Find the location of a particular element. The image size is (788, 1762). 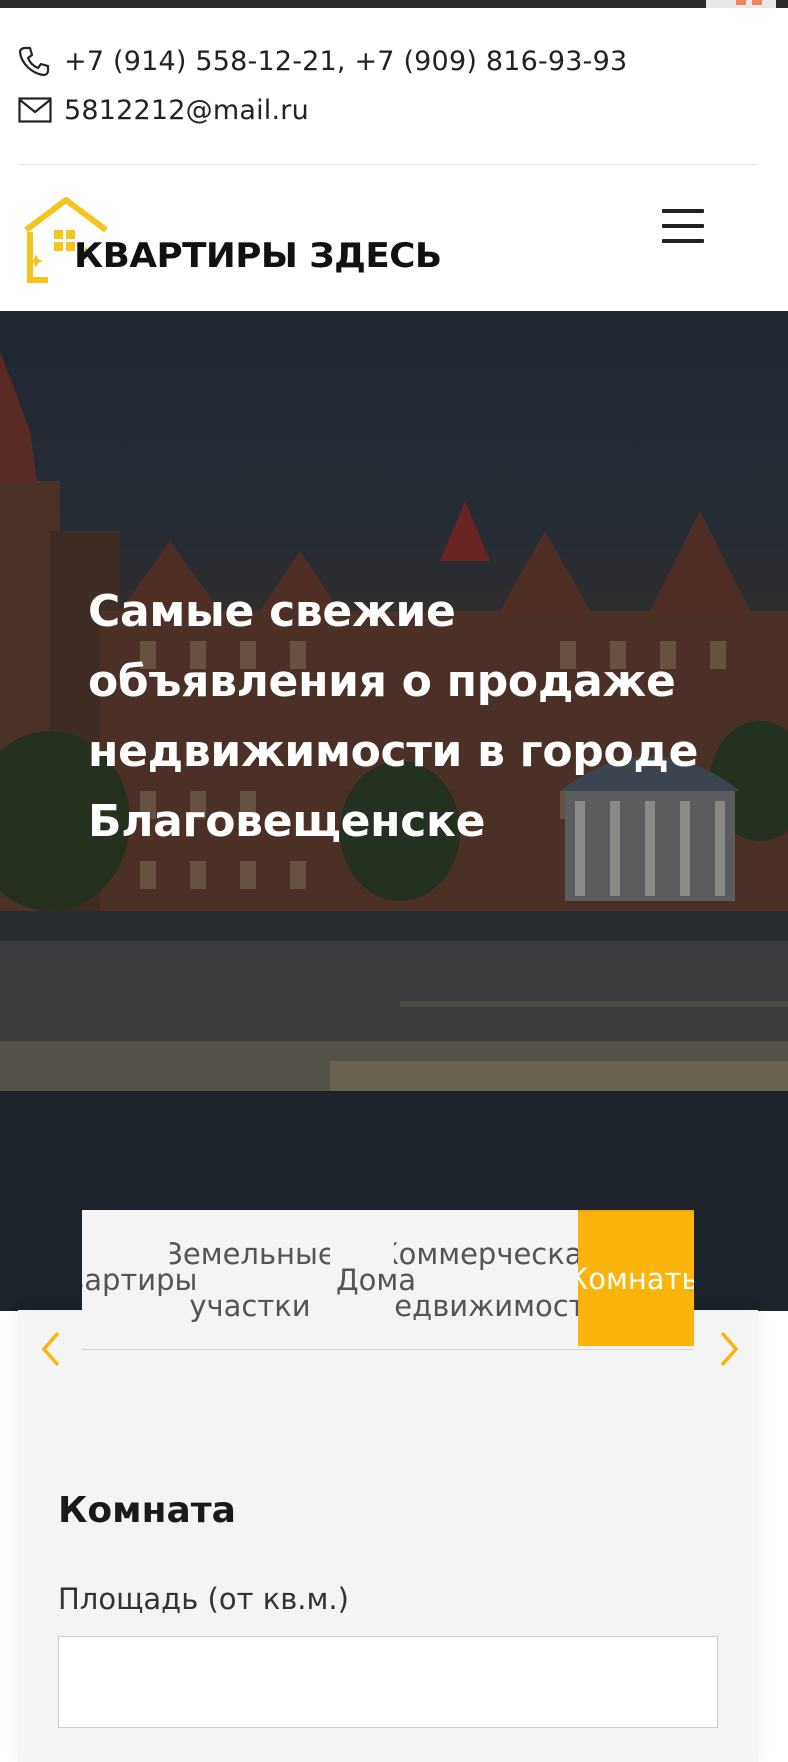

tab-land-plots: Земельные участки is located at coordinates (250, 1280).